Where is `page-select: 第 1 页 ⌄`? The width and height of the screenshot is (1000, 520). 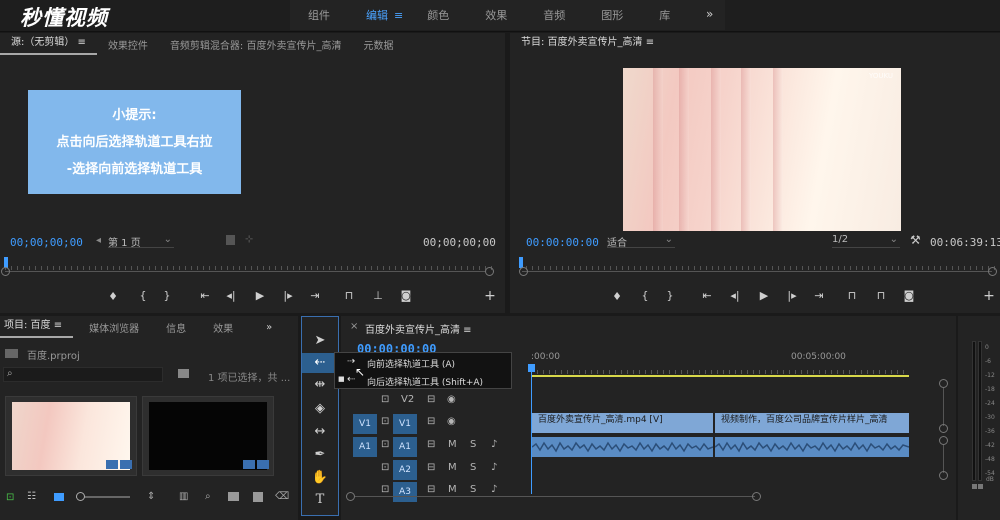
page-select: 第 1 页 ⌄ is located at coordinates (141, 241).